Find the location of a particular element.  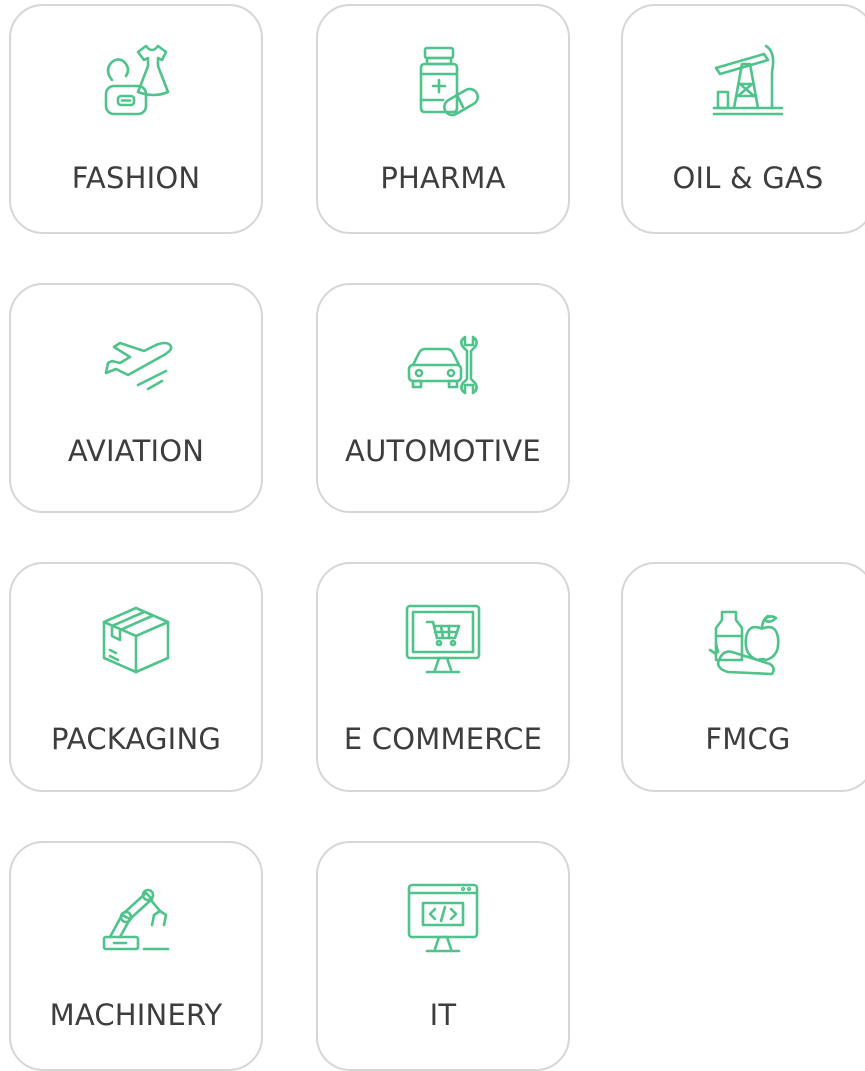

industry-card-fmcg: FMCG is located at coordinates (743, 677).